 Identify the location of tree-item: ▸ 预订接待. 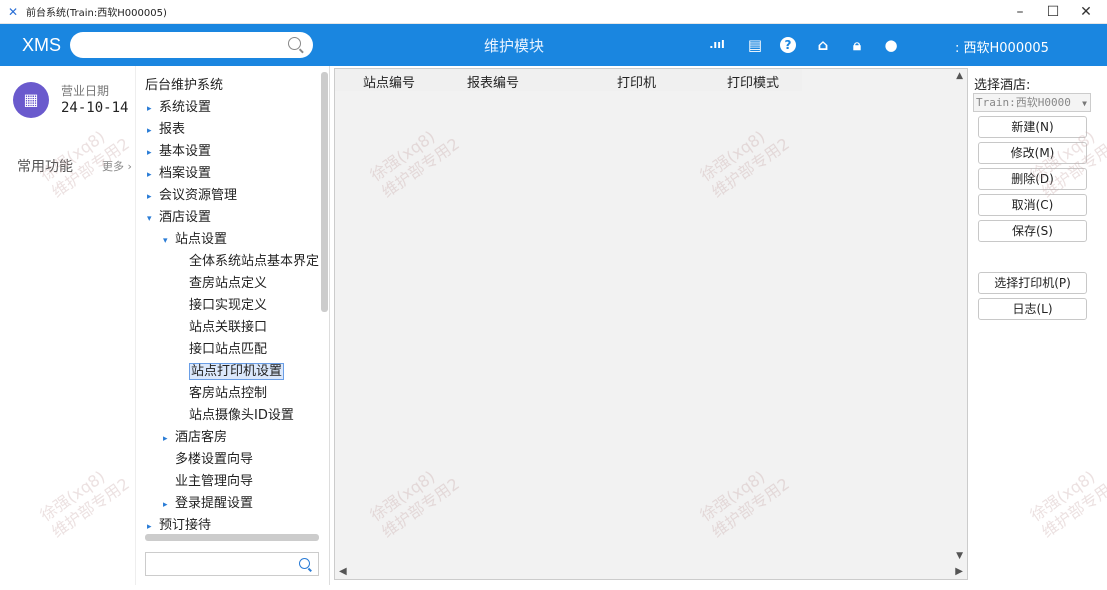
(179, 523).